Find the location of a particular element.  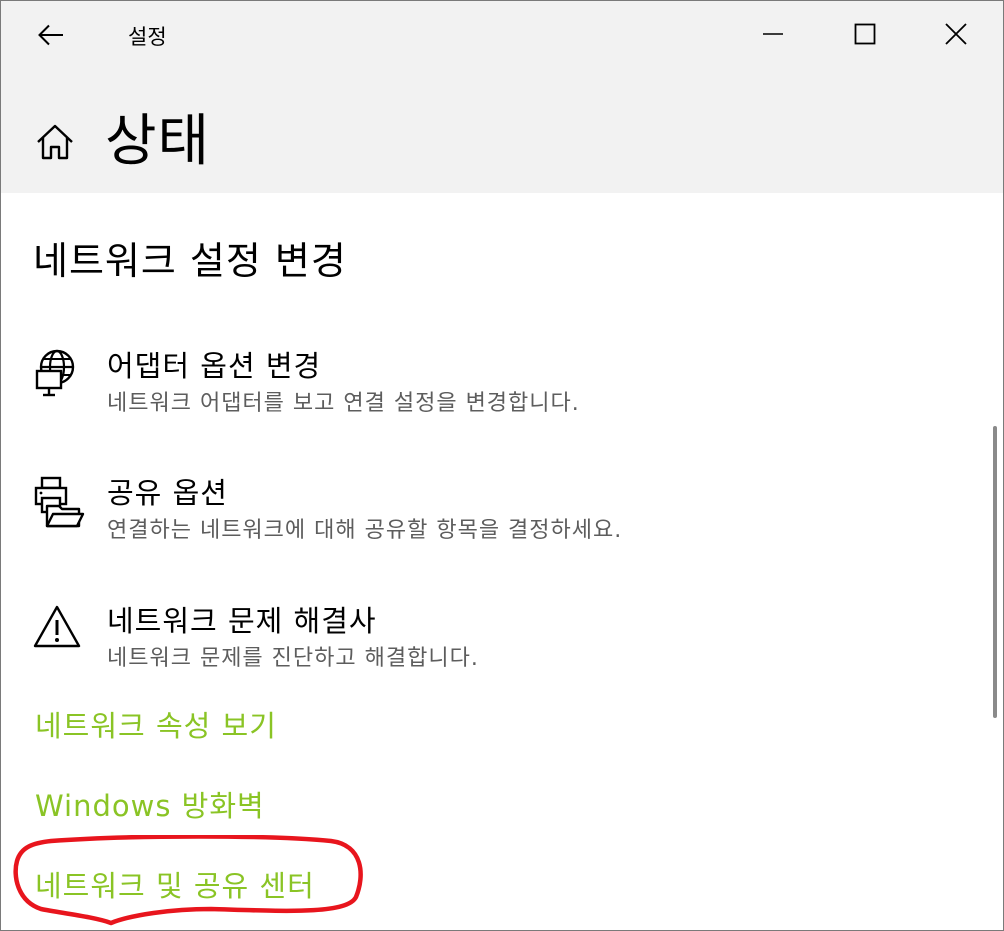

window-title: 설정 is located at coordinates (147, 37).